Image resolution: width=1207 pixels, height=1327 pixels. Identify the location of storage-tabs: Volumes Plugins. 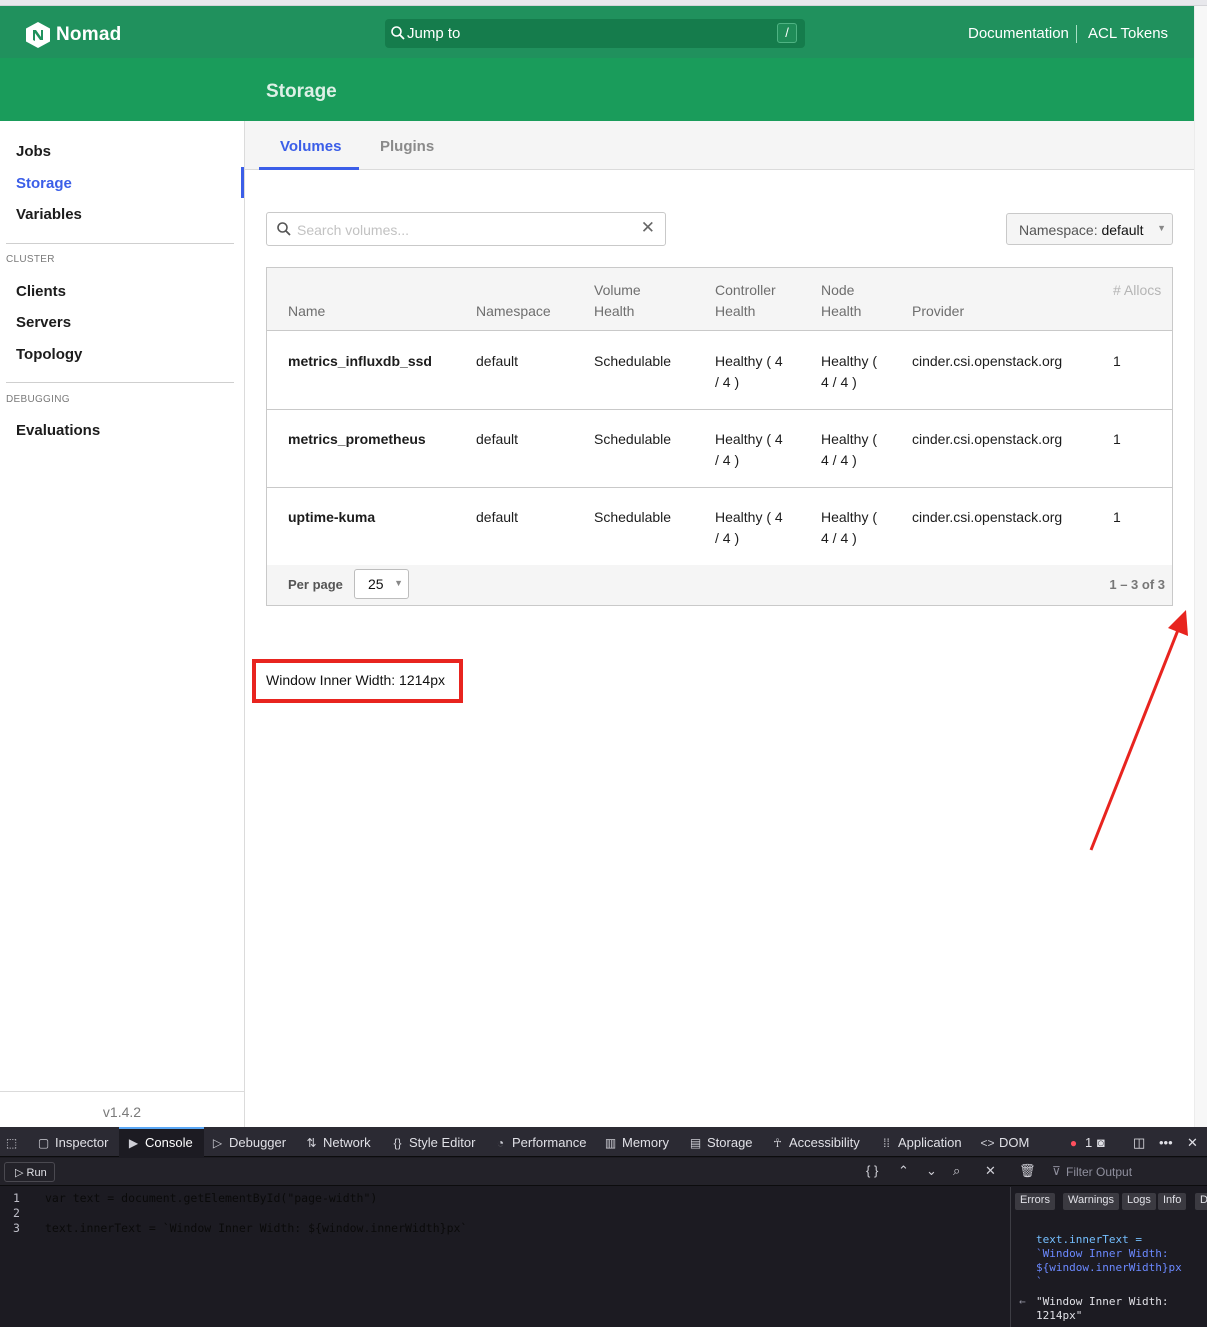
(719, 145).